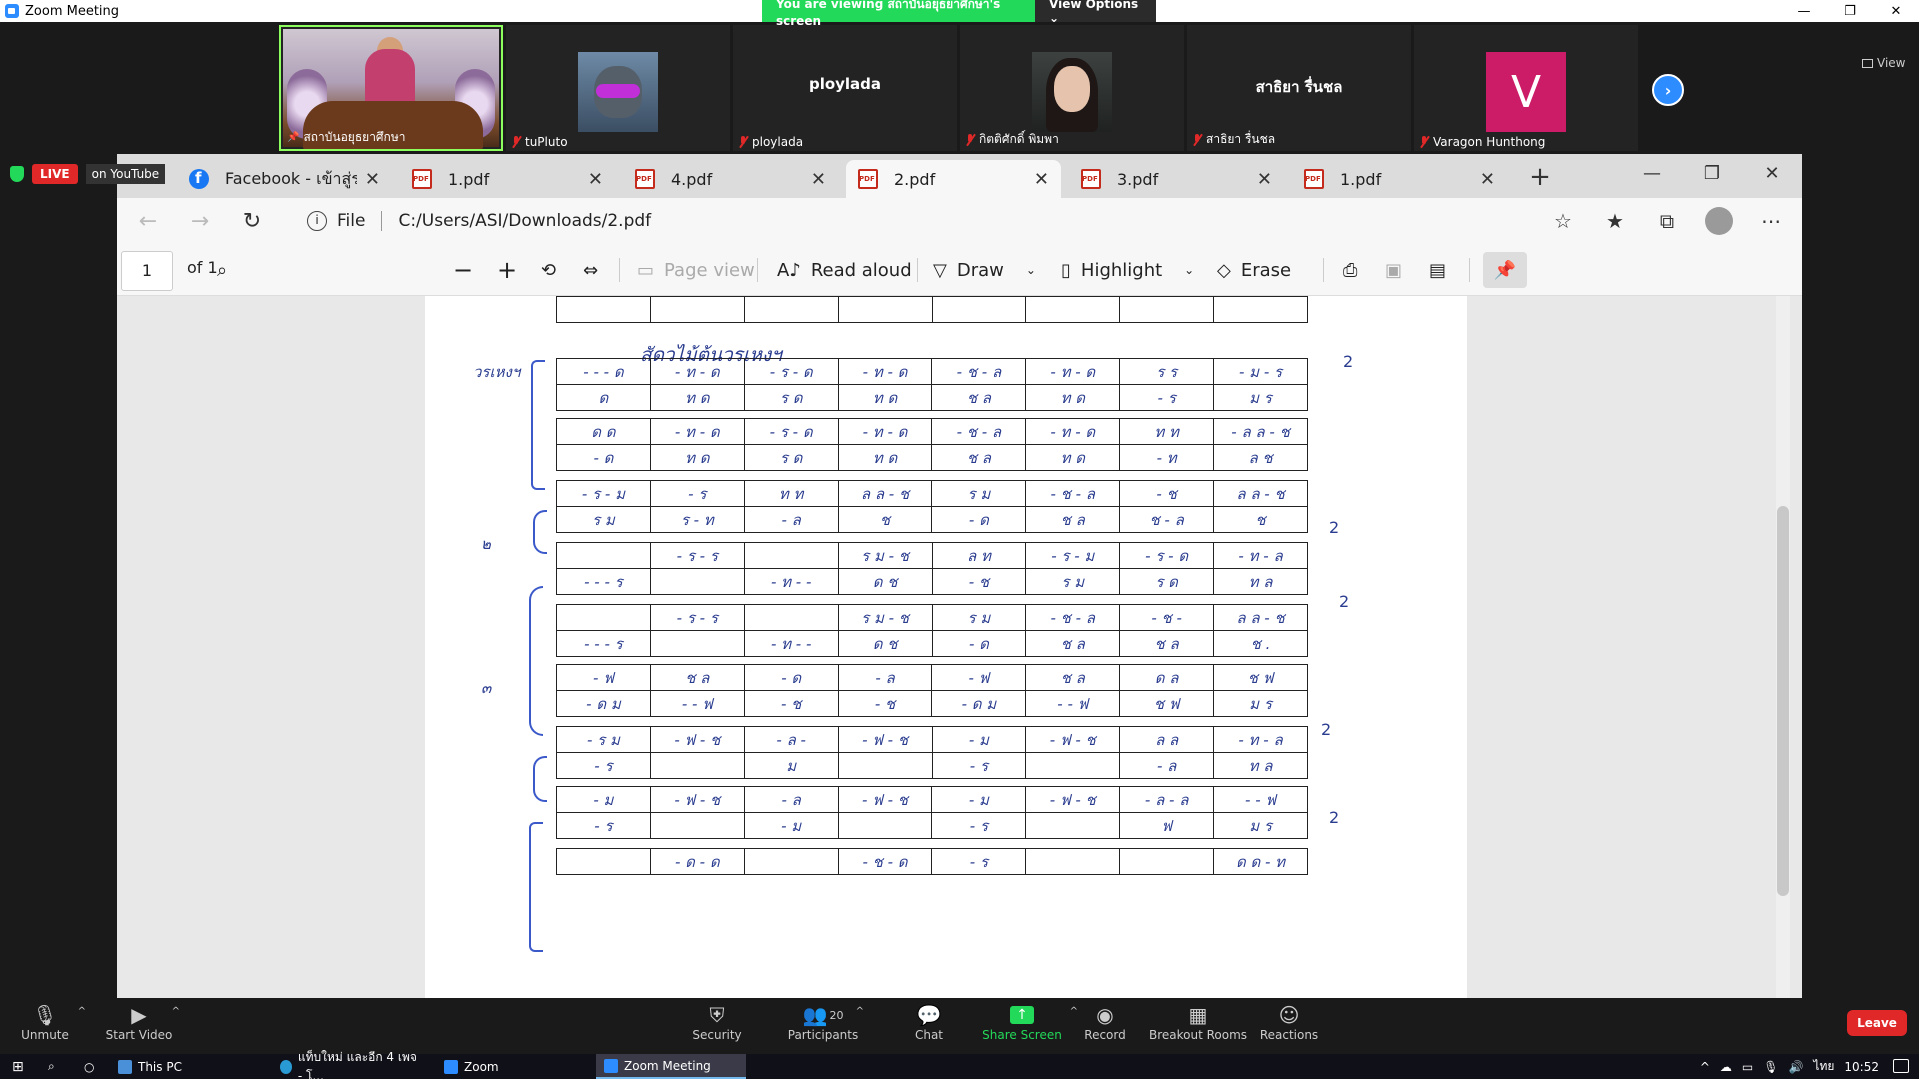 The height and width of the screenshot is (1079, 1919). Describe the element at coordinates (953, 179) in the screenshot. I see `browser-tab-active: 2.pdf ✕` at that location.